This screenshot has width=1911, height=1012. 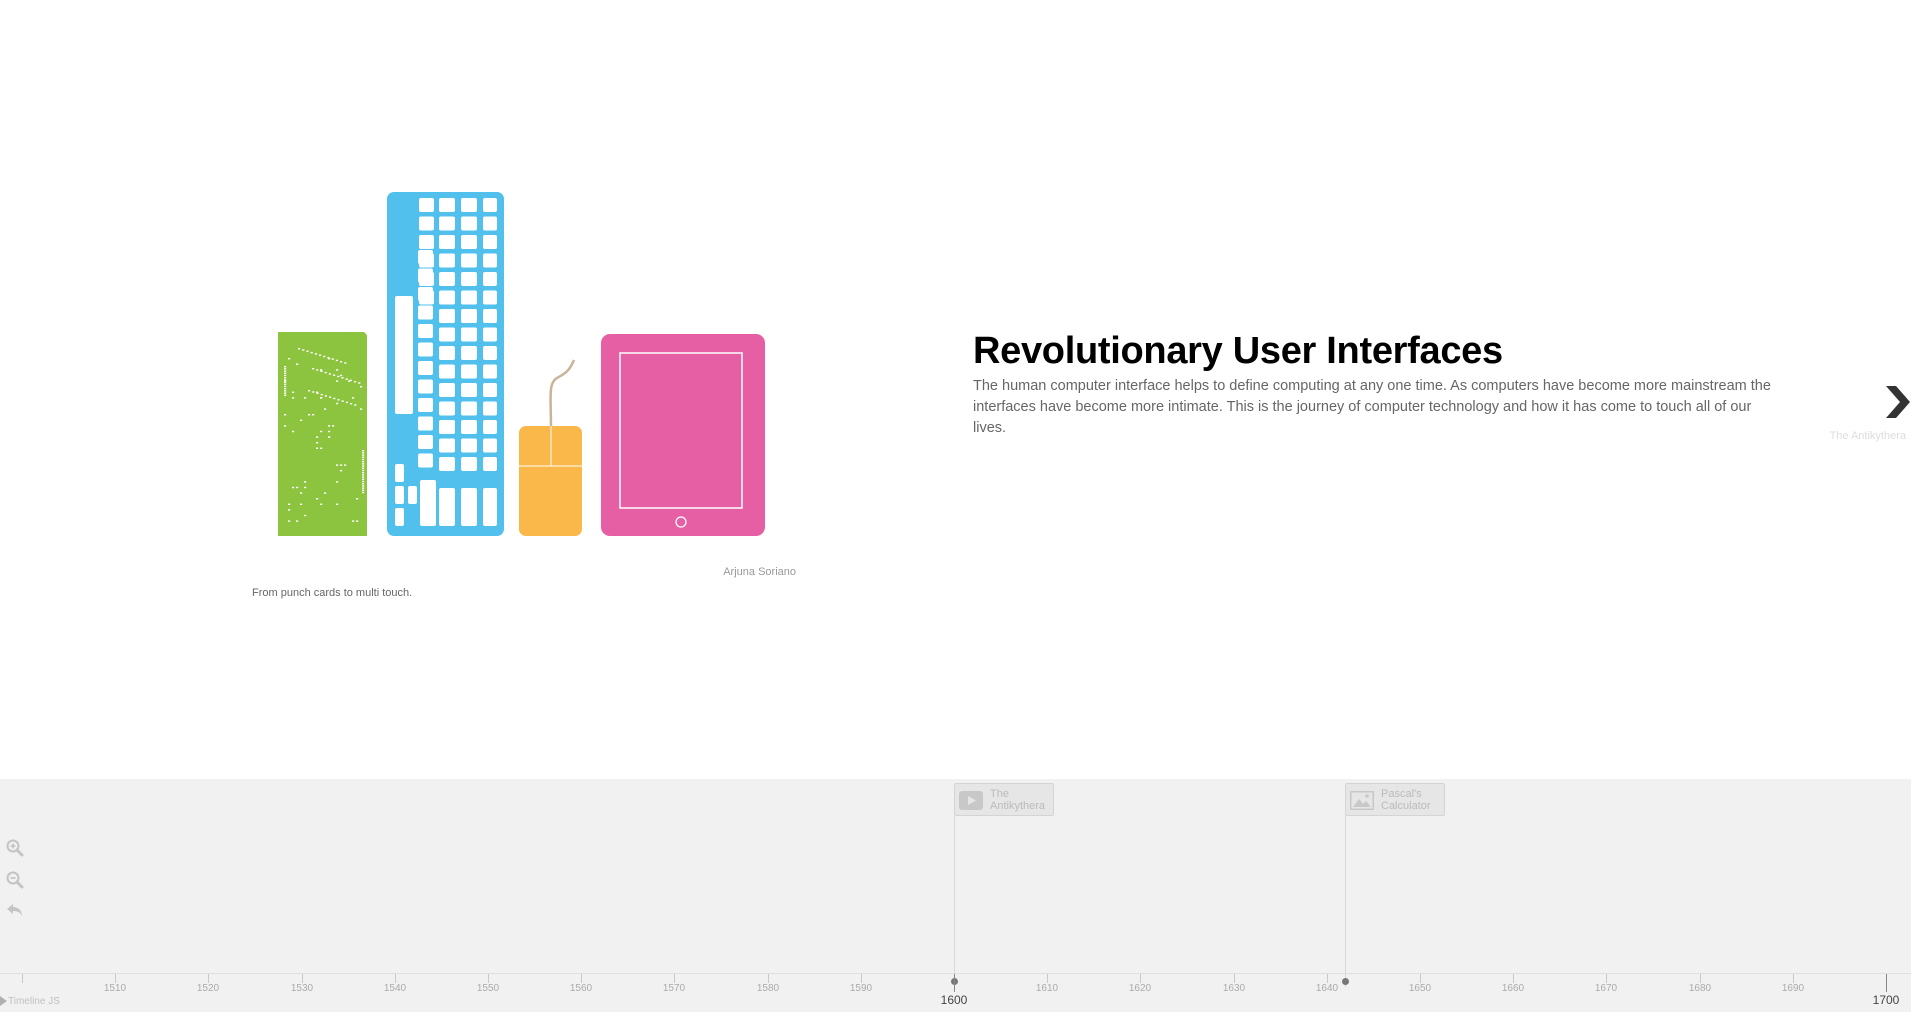 What do you see at coordinates (1238, 351) in the screenshot?
I see `slide-headline: Revolutionary User Interfaces` at bounding box center [1238, 351].